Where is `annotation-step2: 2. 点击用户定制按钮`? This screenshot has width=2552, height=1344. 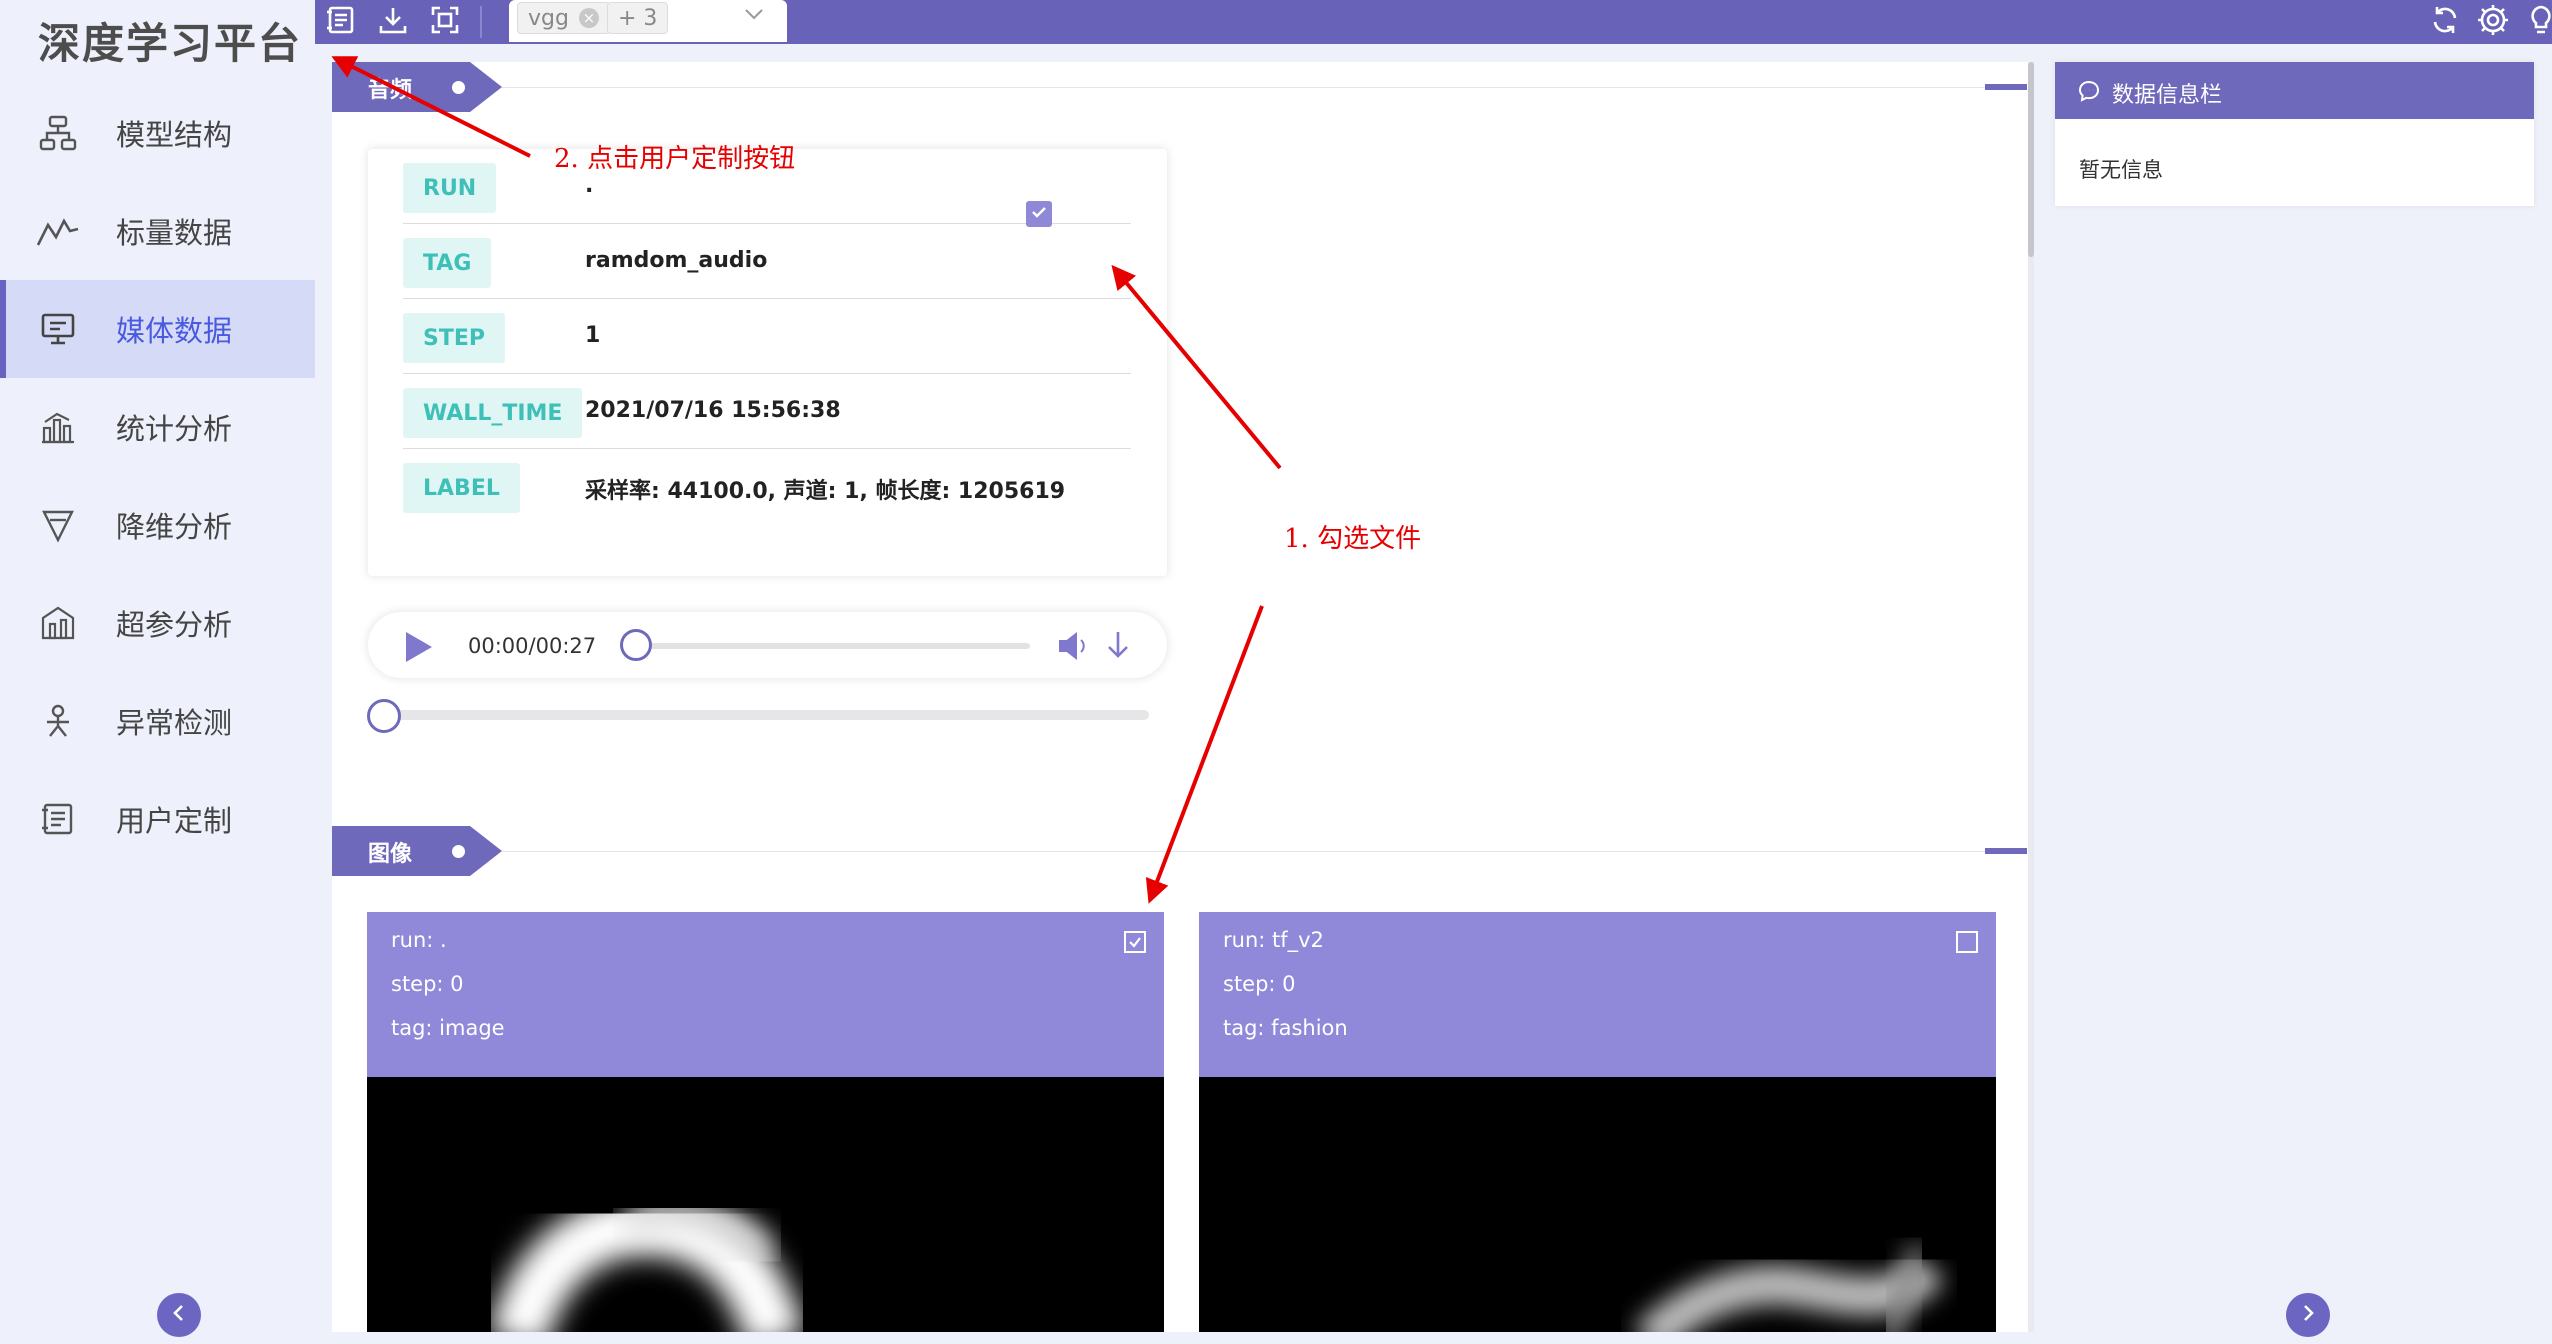 annotation-step2: 2. 点击用户定制按钮 is located at coordinates (675, 159).